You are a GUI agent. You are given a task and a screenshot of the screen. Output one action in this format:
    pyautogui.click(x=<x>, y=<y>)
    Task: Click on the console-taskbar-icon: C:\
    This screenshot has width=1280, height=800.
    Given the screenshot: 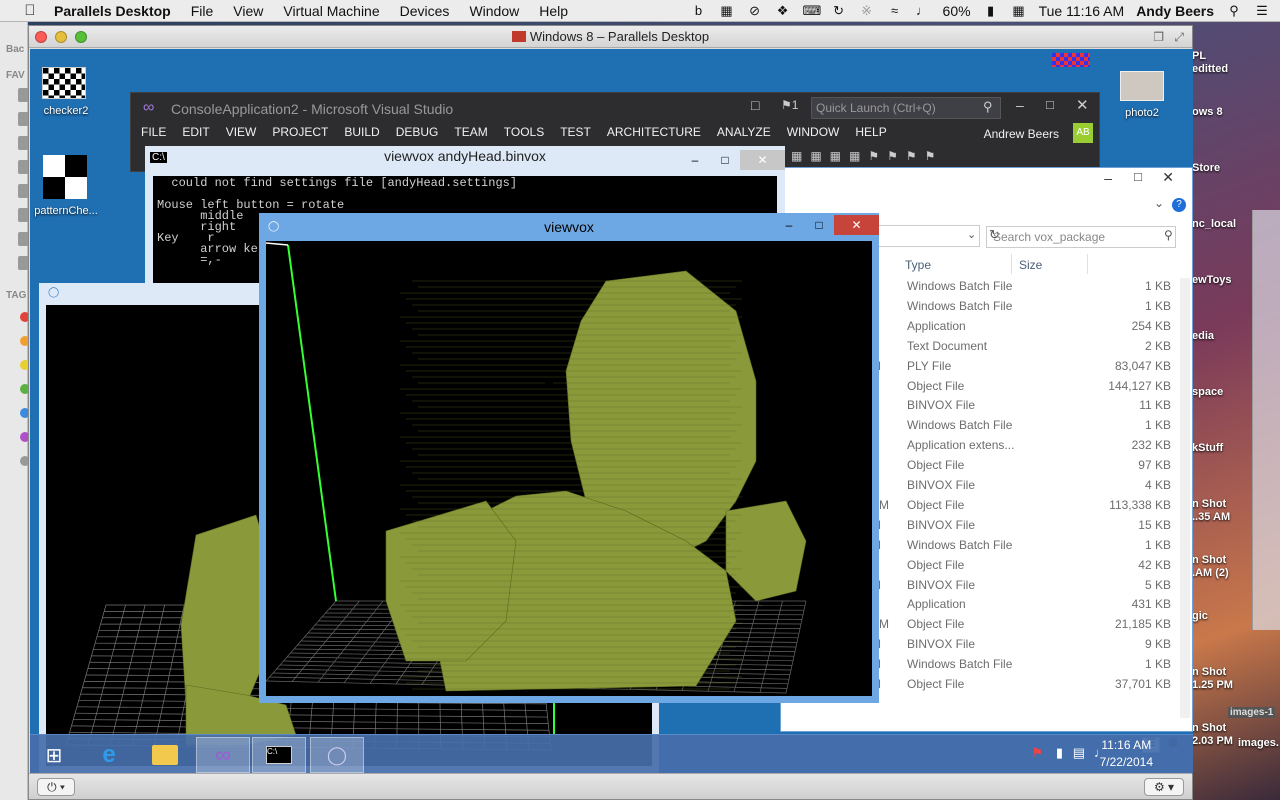 What is the action you would take?
    pyautogui.click(x=279, y=755)
    